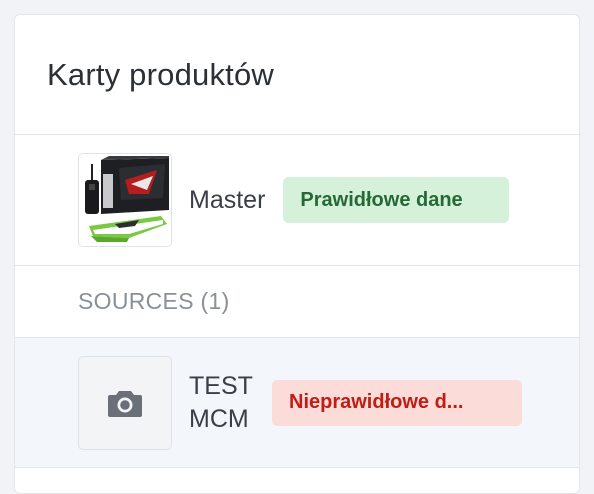 Image resolution: width=594 pixels, height=494 pixels. What do you see at coordinates (227, 199) in the screenshot?
I see `master-name: Master` at bounding box center [227, 199].